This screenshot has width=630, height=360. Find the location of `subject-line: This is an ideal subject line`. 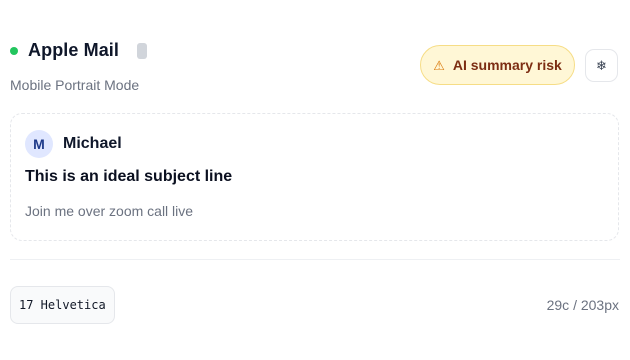

subject-line: This is an ideal subject line is located at coordinates (129, 176).